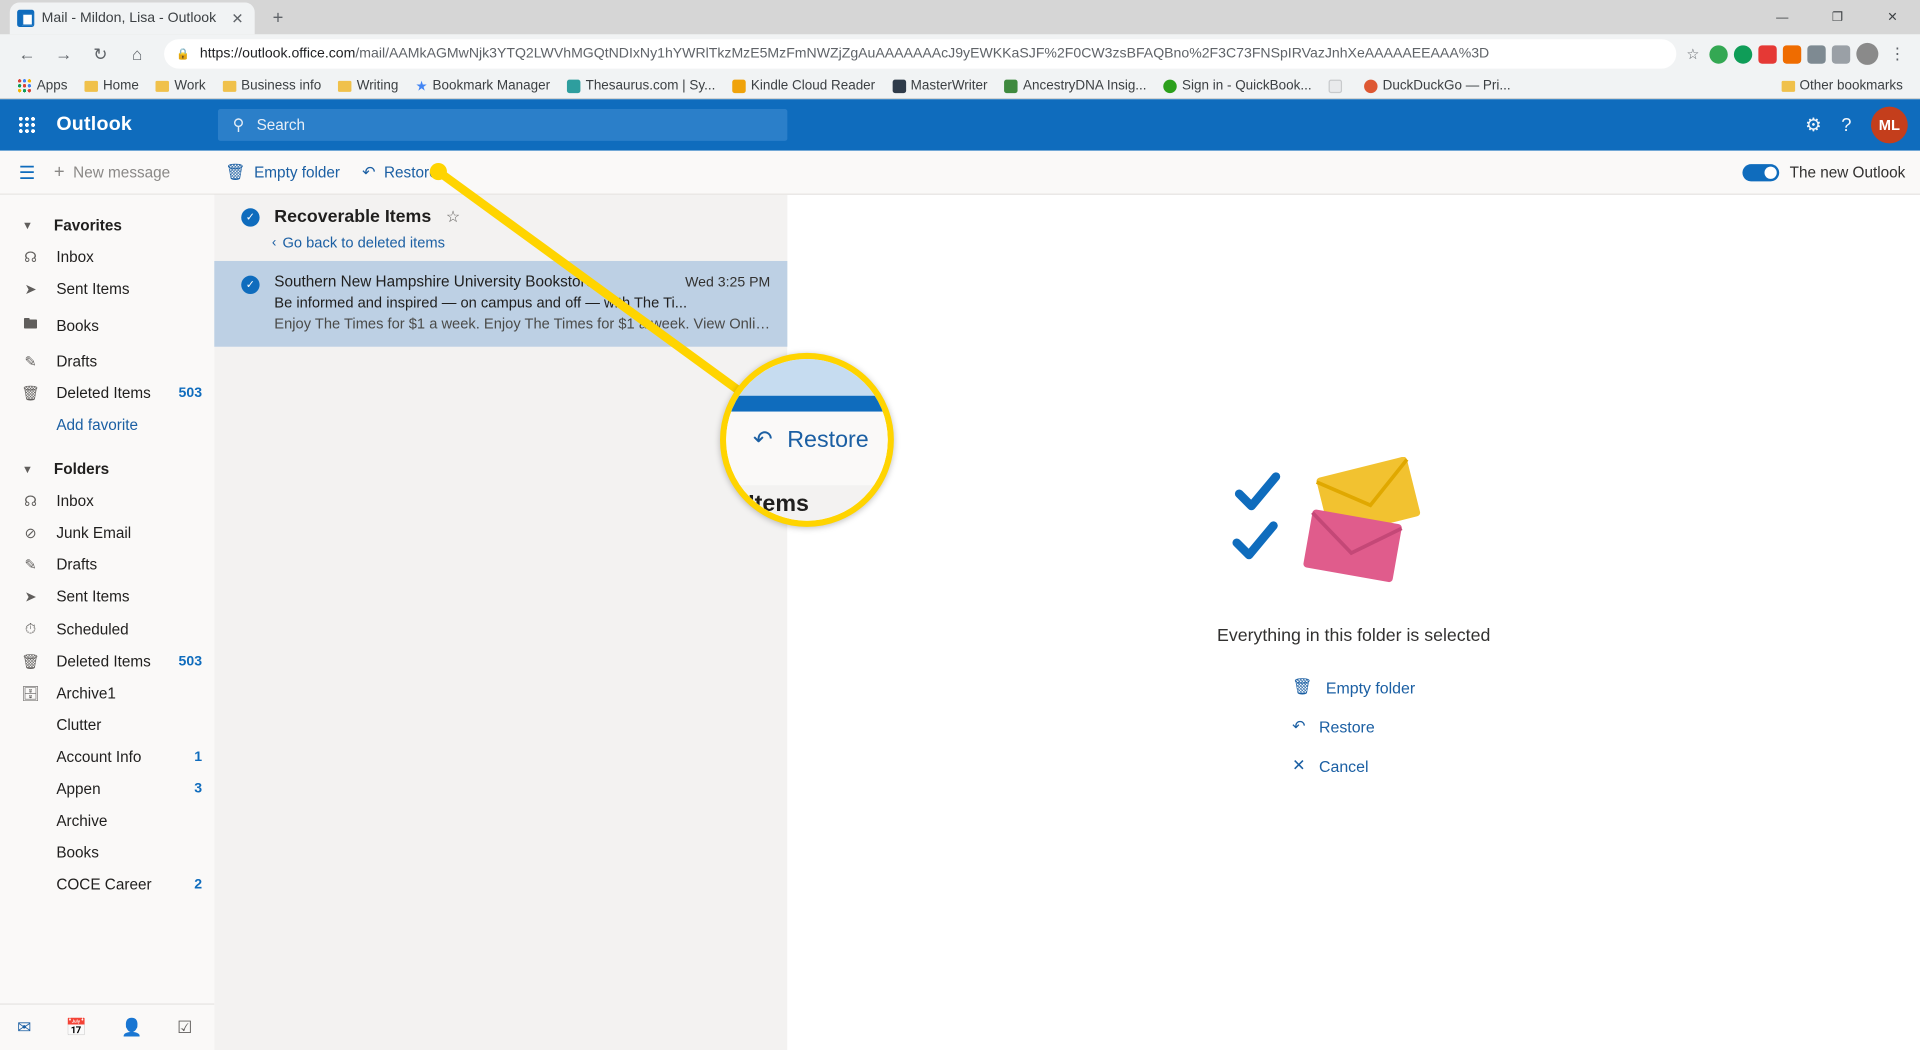 The image size is (1920, 1050). Describe the element at coordinates (803, 86) in the screenshot. I see `bookmark-kindle: Kindle Cloud Reader` at that location.